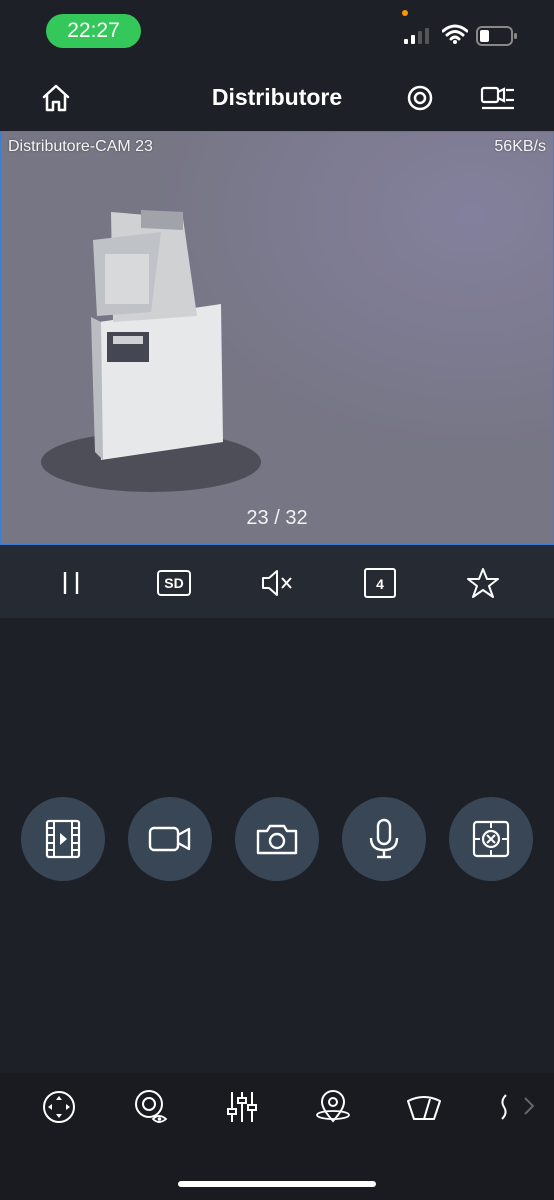 This screenshot has width=554, height=1200. Describe the element at coordinates (405, 13) in the screenshot. I see `privacy-indicator-dot` at that location.